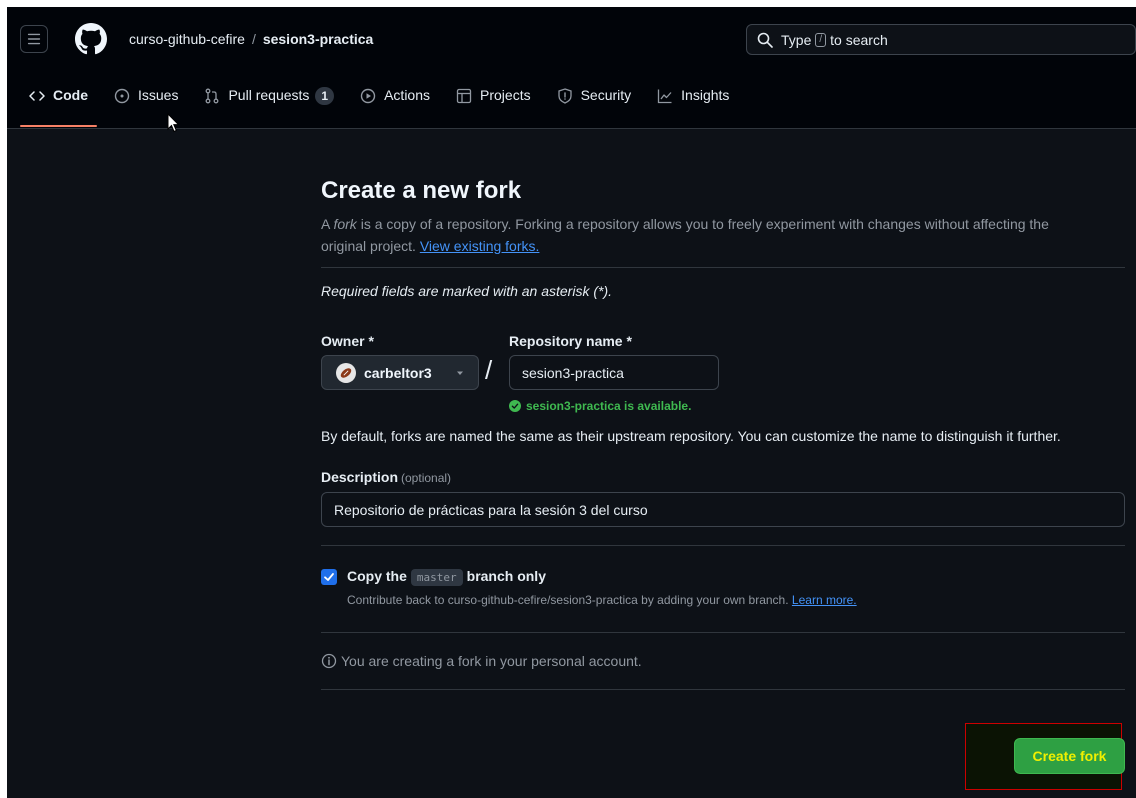 The width and height of the screenshot is (1136, 798). I want to click on tab-projects: Projects, so click(493, 104).